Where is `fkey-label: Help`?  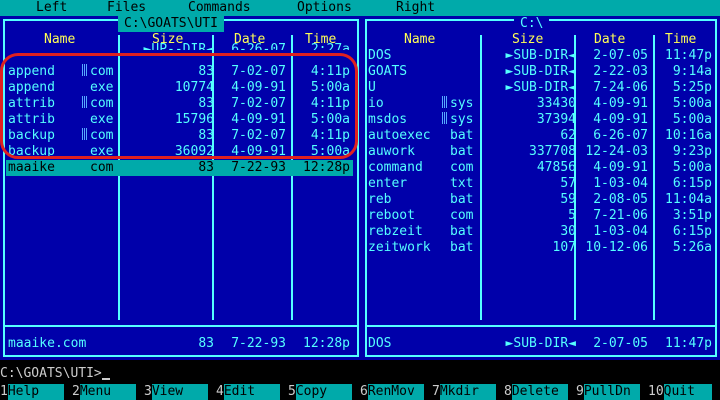
fkey-label: Help is located at coordinates (35, 392).